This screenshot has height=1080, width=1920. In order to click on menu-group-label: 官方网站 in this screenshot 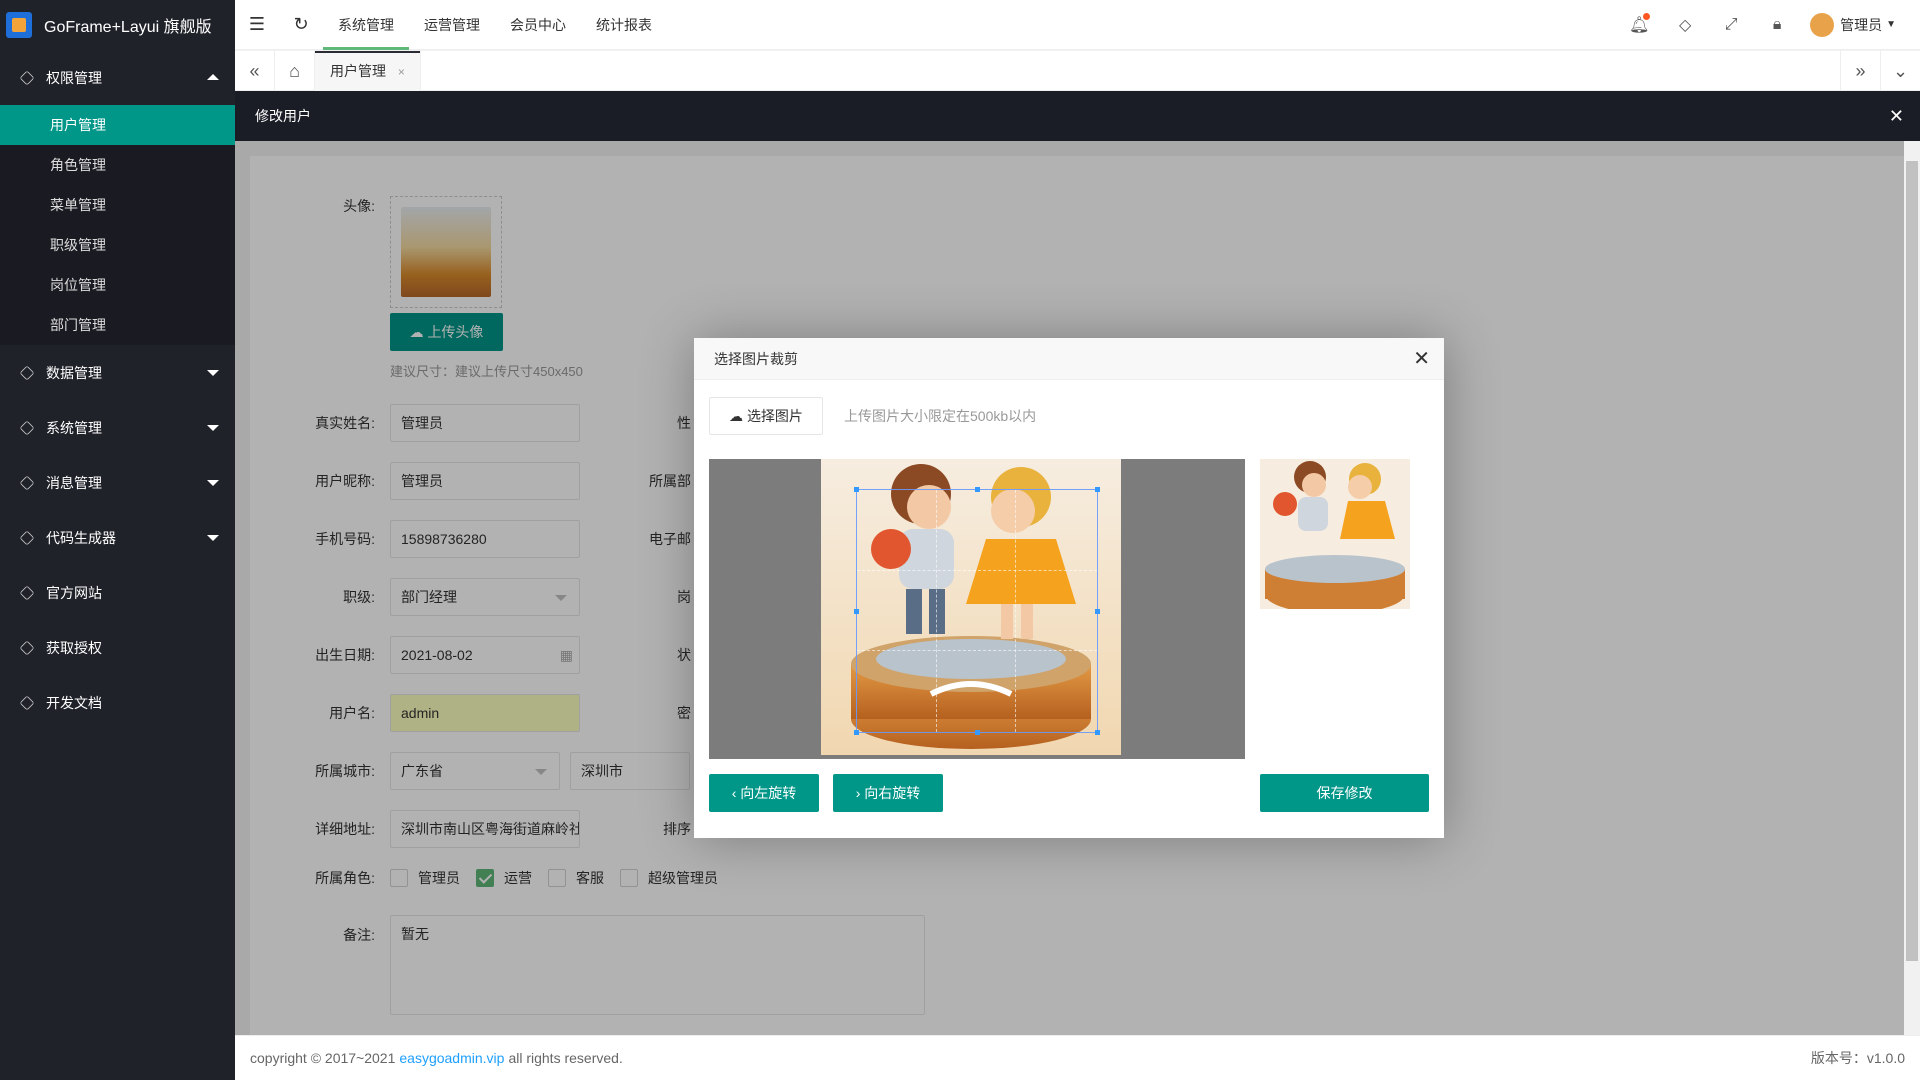, I will do `click(74, 592)`.